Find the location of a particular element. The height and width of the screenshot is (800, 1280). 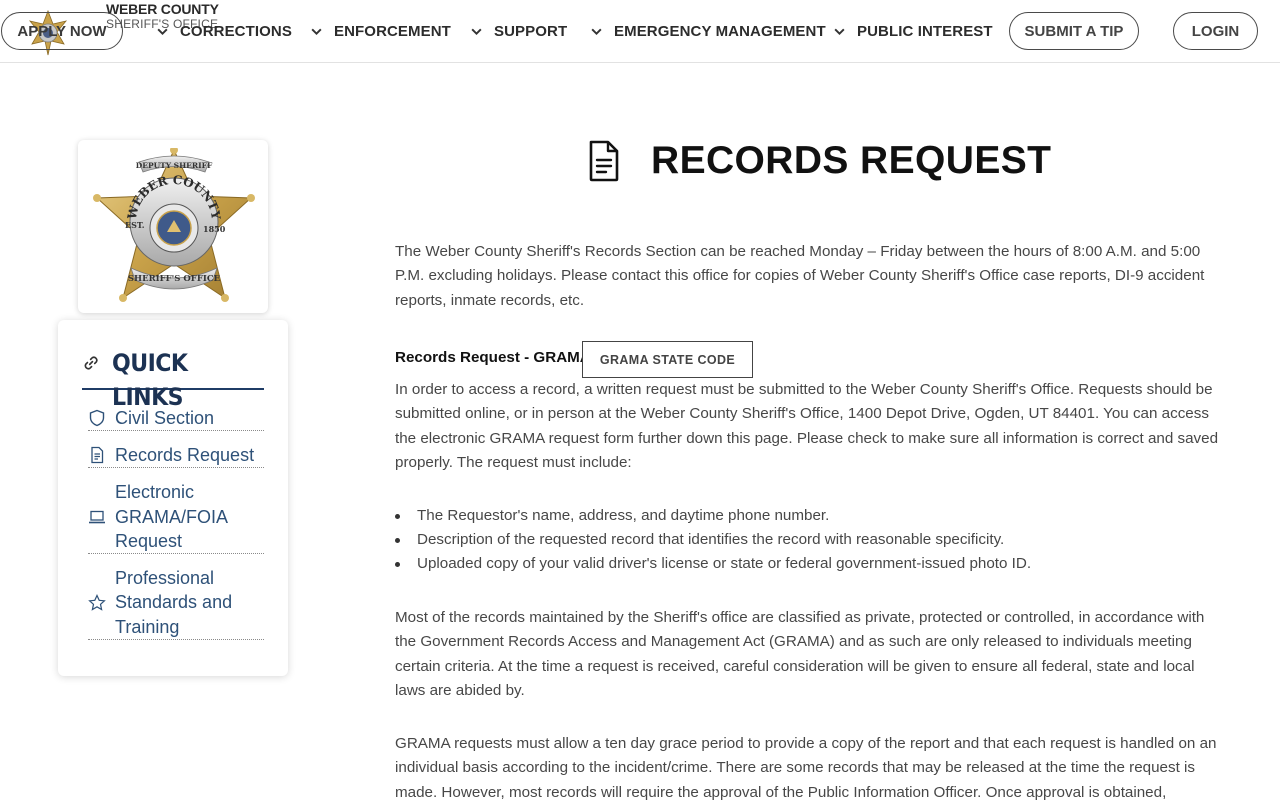

quick-link-label: Electronic GRAMA/FOIA Request is located at coordinates (171, 517).